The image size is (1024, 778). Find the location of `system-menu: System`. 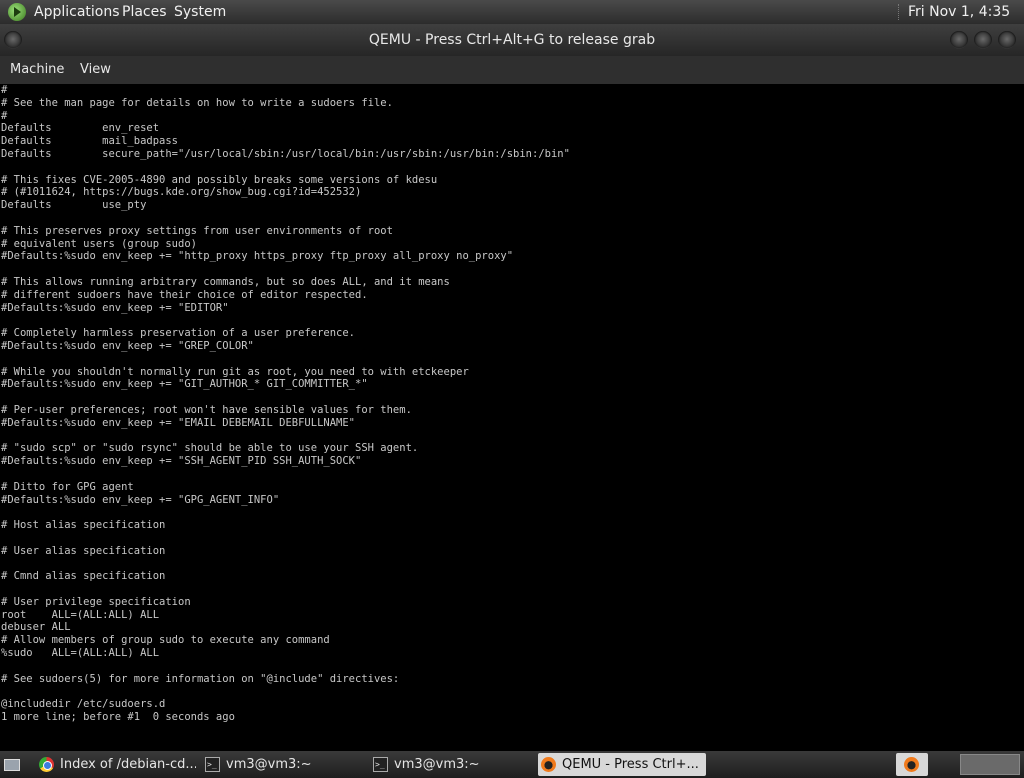

system-menu: System is located at coordinates (200, 12).